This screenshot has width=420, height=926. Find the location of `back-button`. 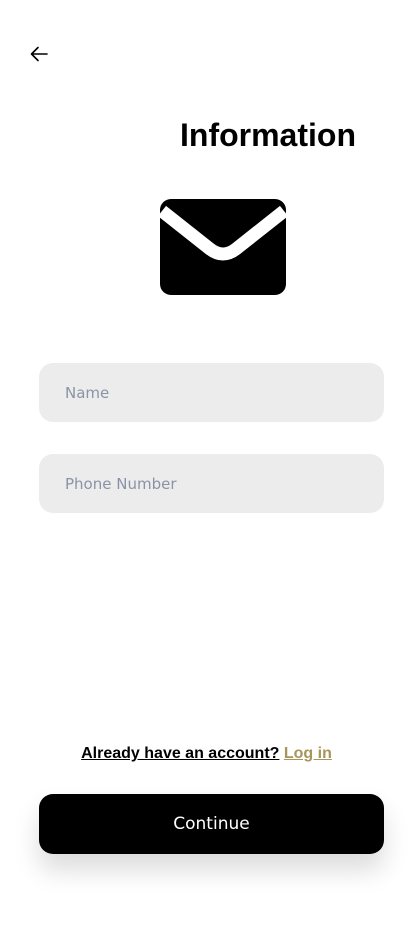

back-button is located at coordinates (39, 56).